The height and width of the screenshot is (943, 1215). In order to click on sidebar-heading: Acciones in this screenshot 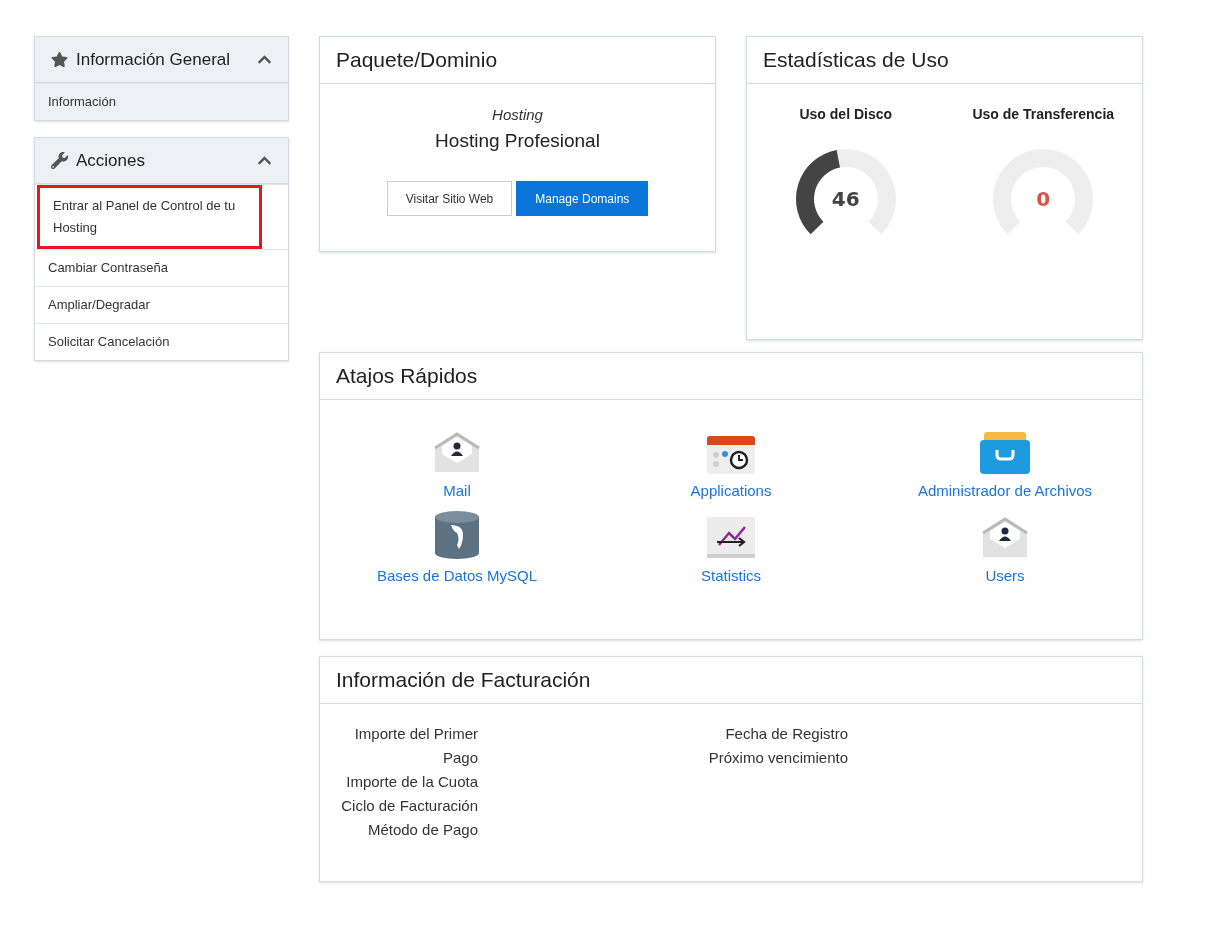, I will do `click(111, 160)`.